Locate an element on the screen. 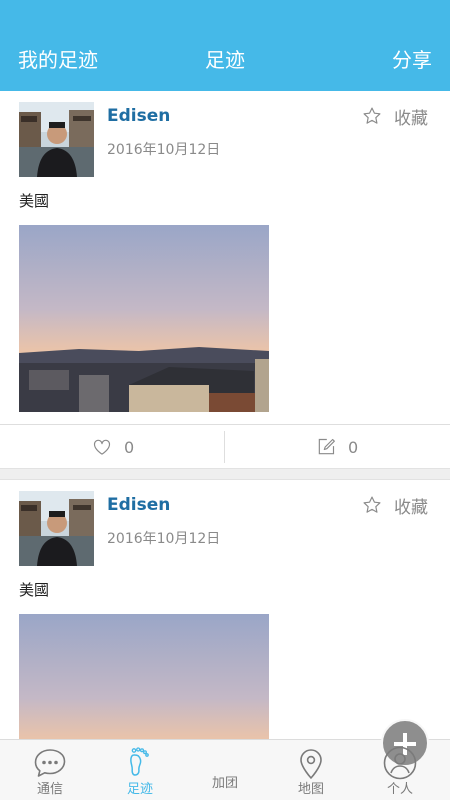 The height and width of the screenshot is (800, 450). tab-label: 地图 is located at coordinates (310, 789).